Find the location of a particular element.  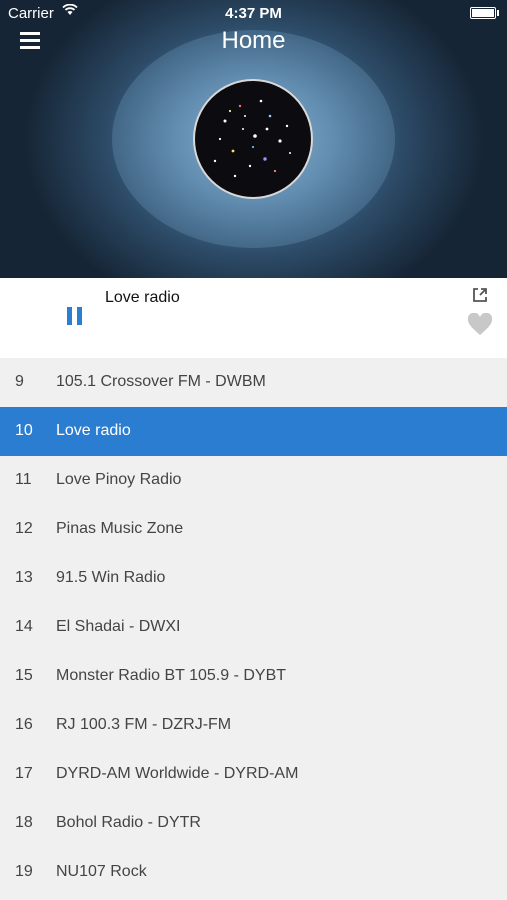

station-number: 19 is located at coordinates (24, 871).